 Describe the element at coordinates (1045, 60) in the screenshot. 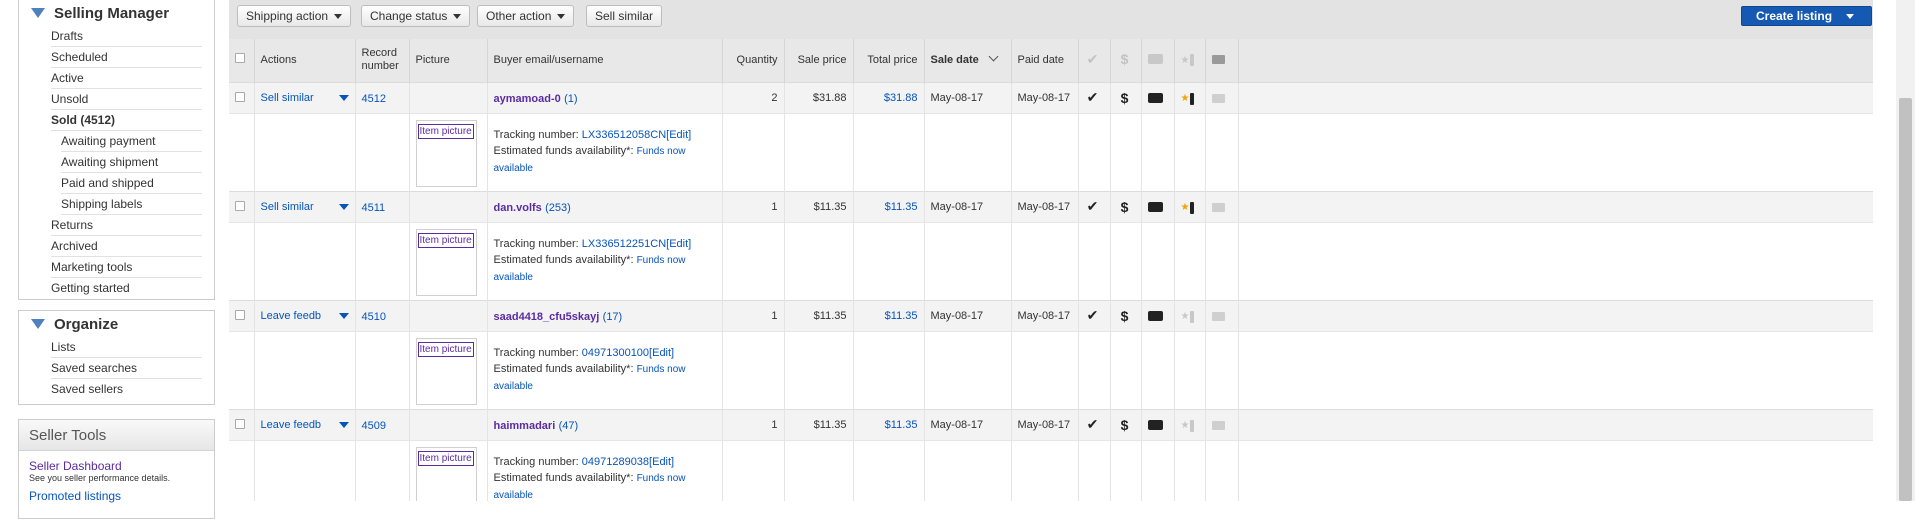

I see `col-paid-date: Paid date` at that location.